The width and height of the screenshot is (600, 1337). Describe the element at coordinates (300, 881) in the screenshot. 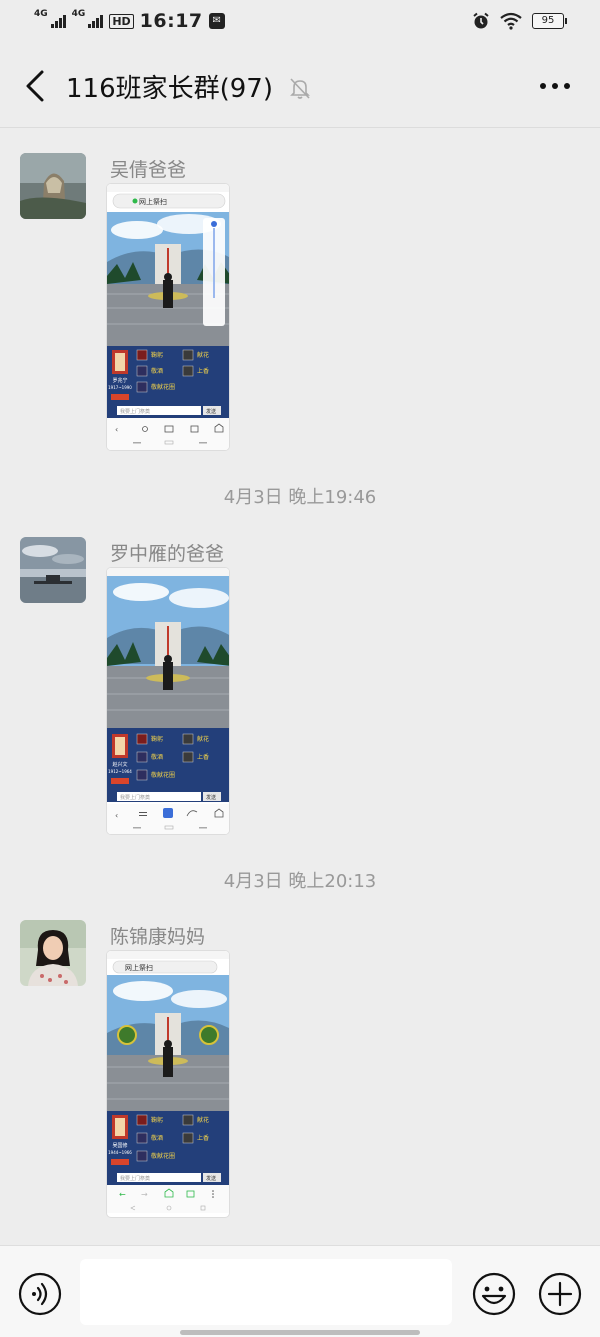

I see `message-timestamp: 4月3日 晚上20:13` at that location.